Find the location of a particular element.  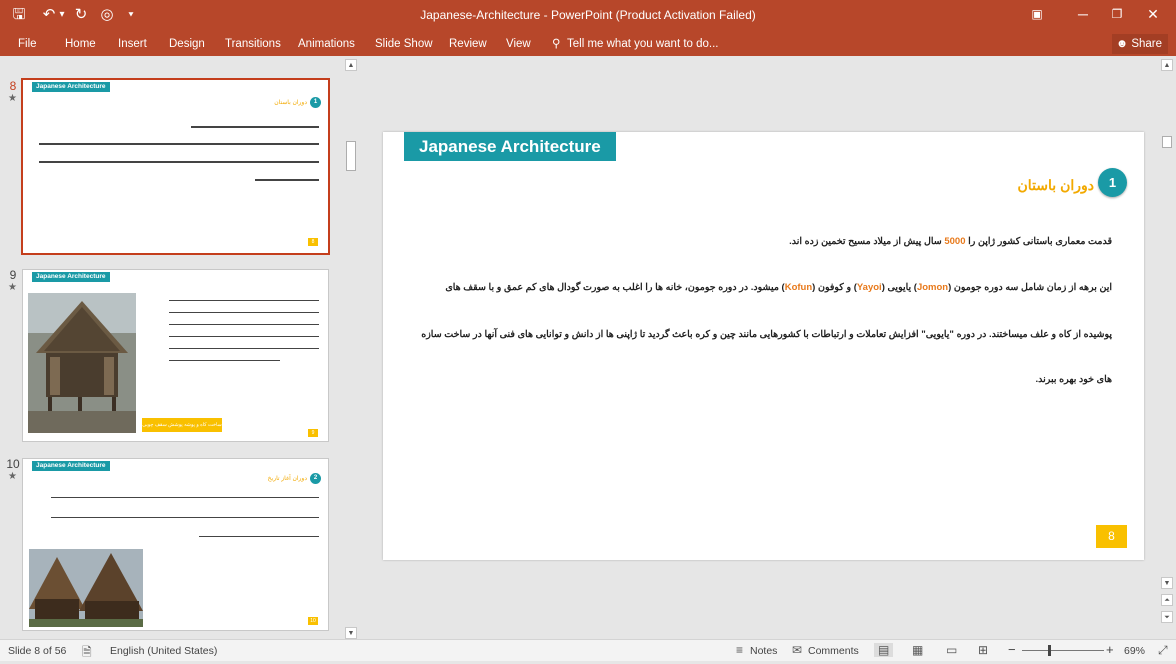

tab-design: Design is located at coordinates (187, 44).